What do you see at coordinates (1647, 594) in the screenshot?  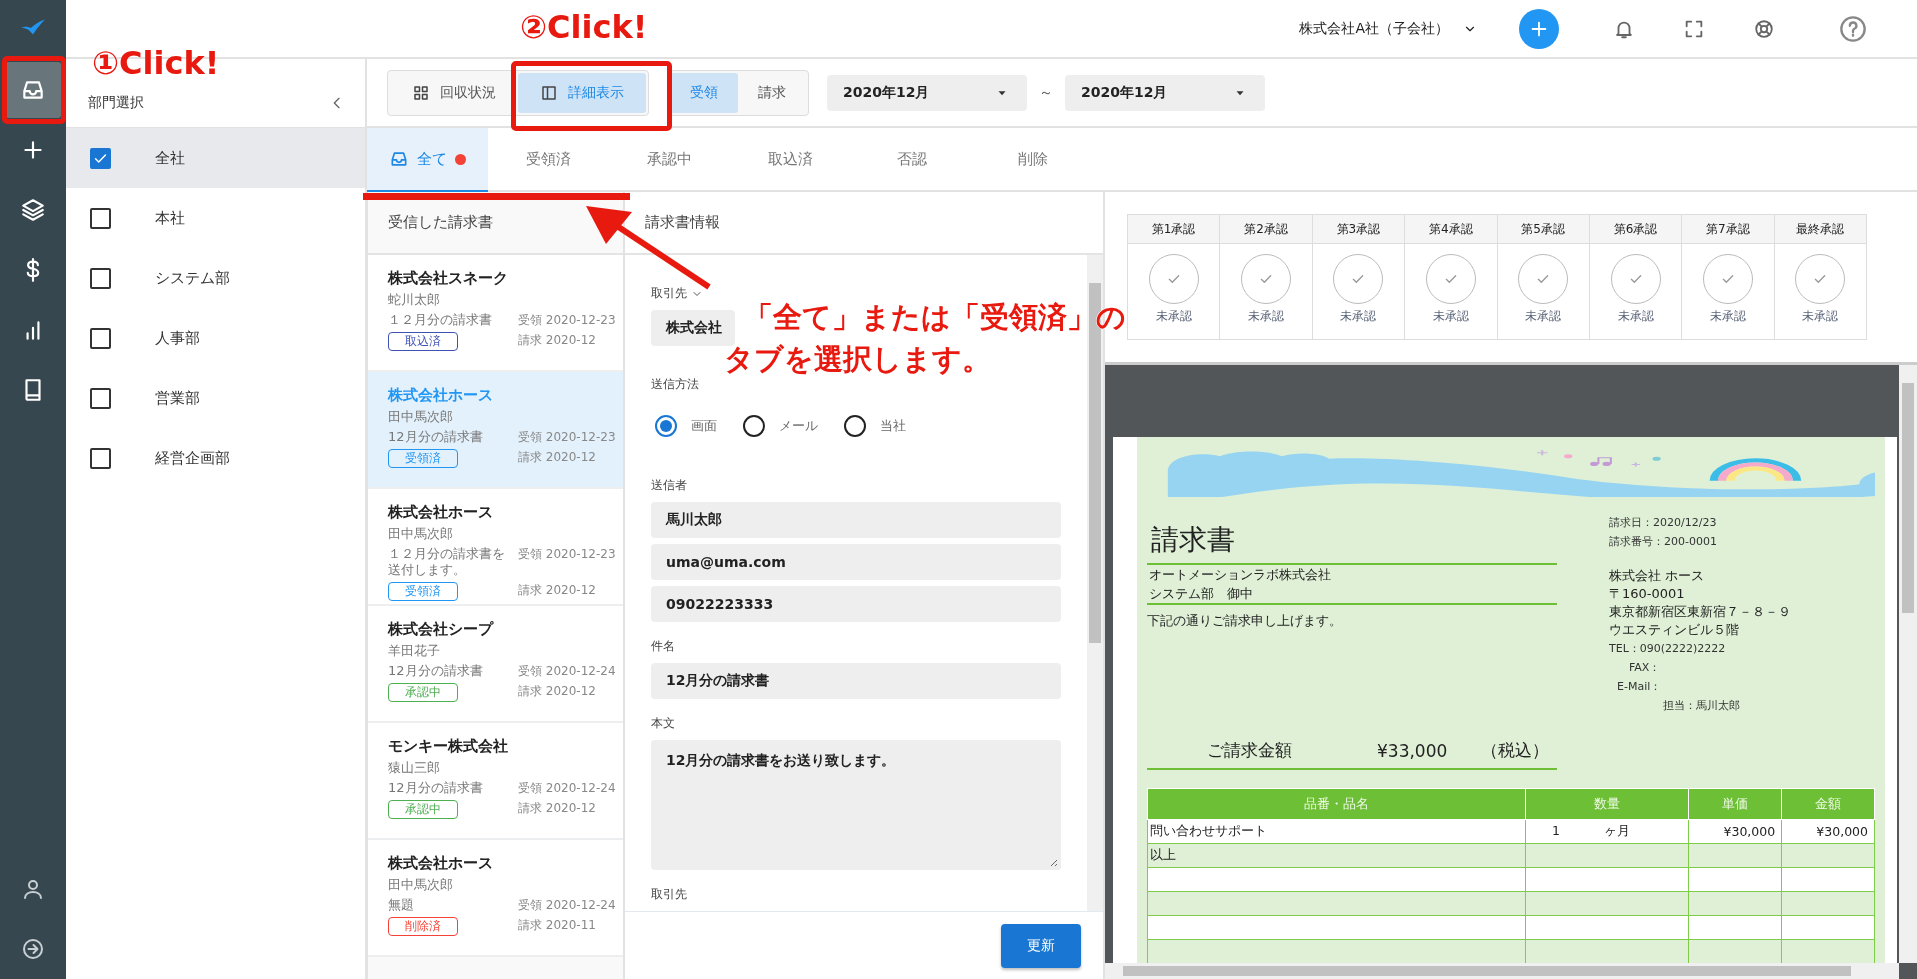 I see `sender-address-line: 〒160-0001` at bounding box center [1647, 594].